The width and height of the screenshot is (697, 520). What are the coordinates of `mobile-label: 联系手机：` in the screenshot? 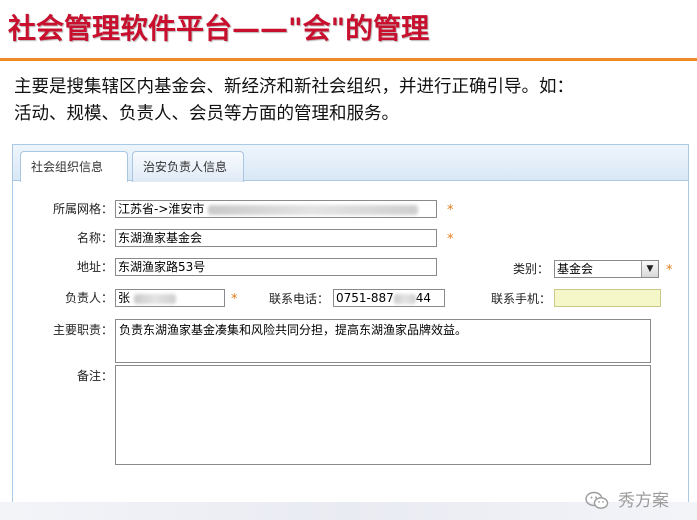 It's located at (520, 299).